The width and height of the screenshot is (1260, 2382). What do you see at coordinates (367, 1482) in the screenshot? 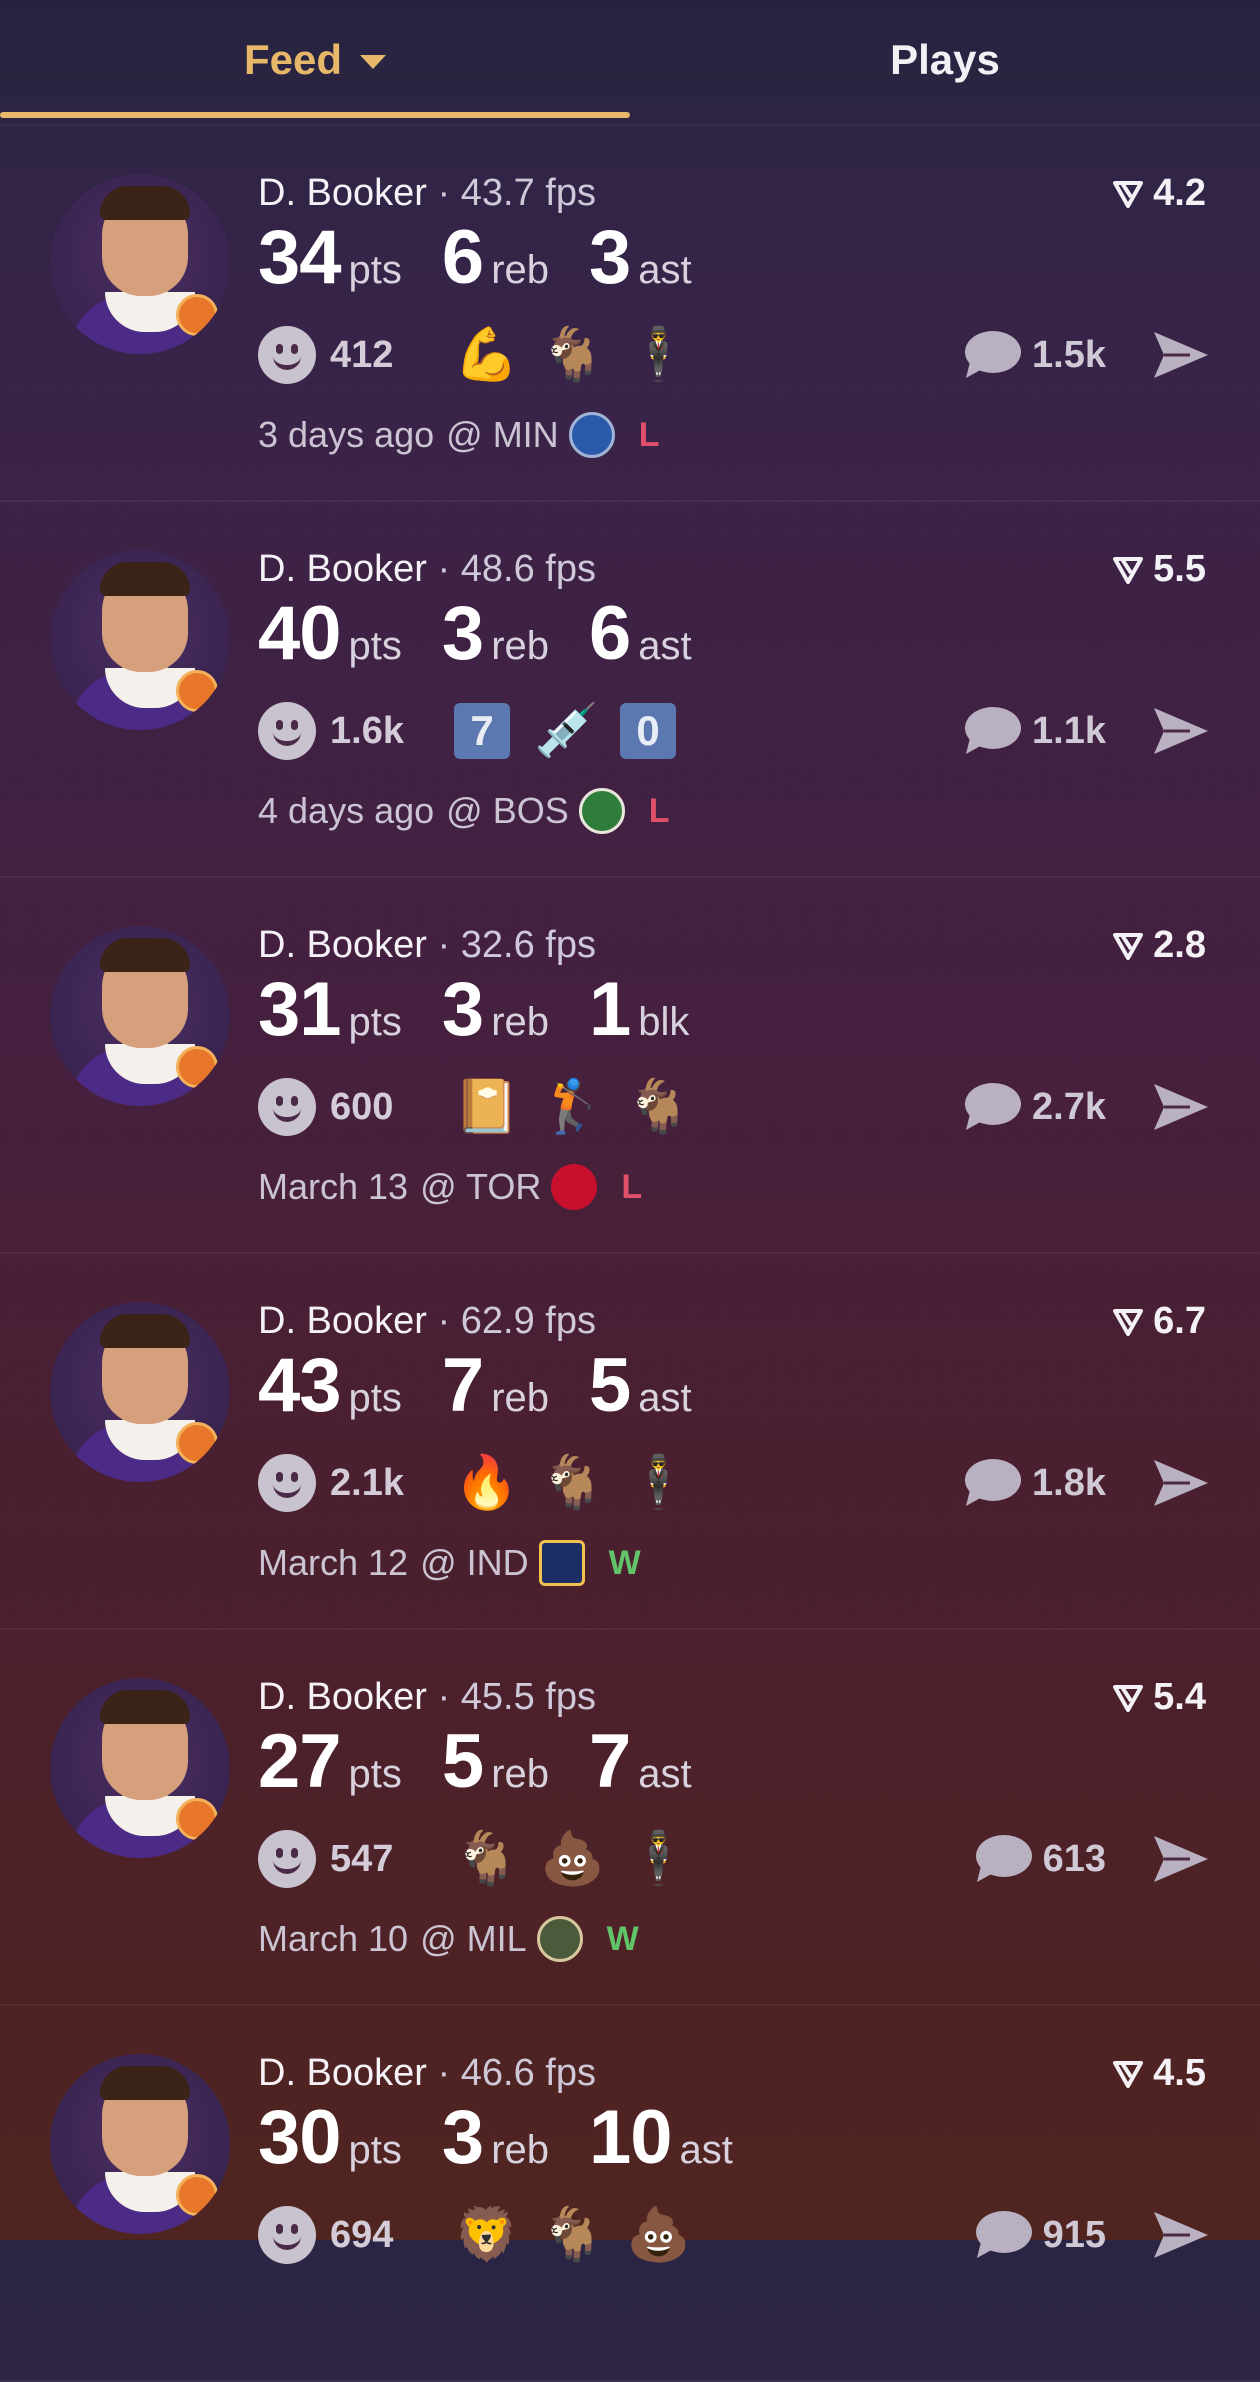
I see `reaction-count: 2.1k` at bounding box center [367, 1482].